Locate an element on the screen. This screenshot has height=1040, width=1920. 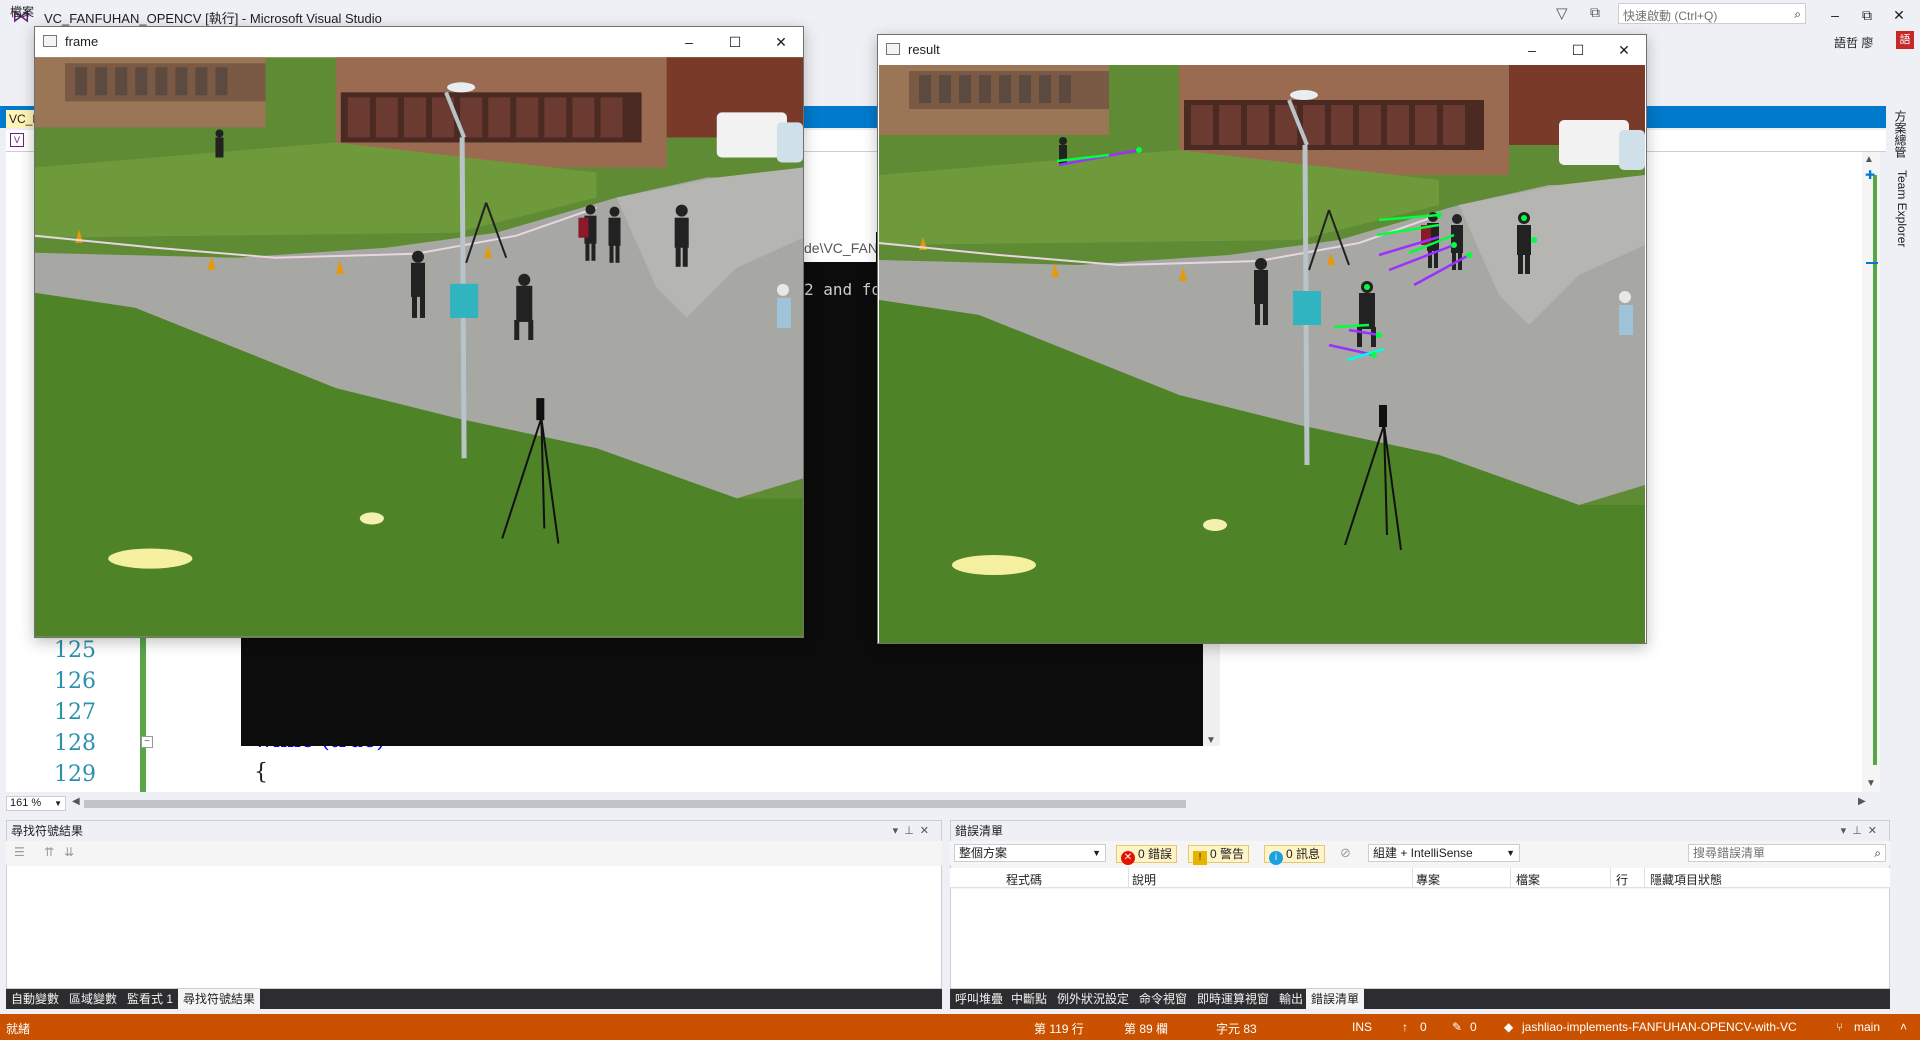
line-number: 128 is located at coordinates (75, 743).